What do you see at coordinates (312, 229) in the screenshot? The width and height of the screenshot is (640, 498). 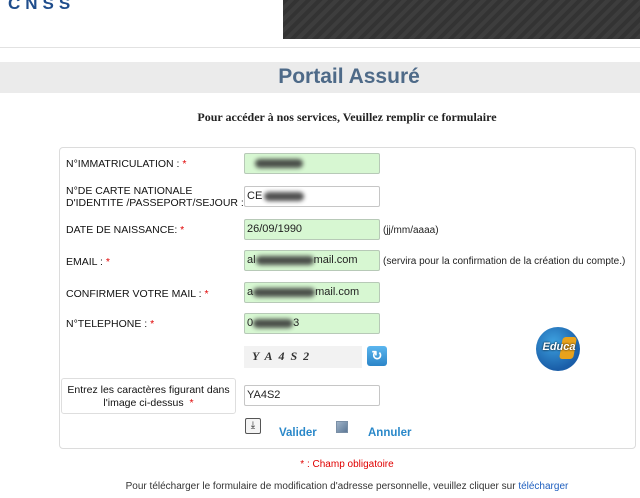 I see `date-naissance-input: 26/09/1990` at bounding box center [312, 229].